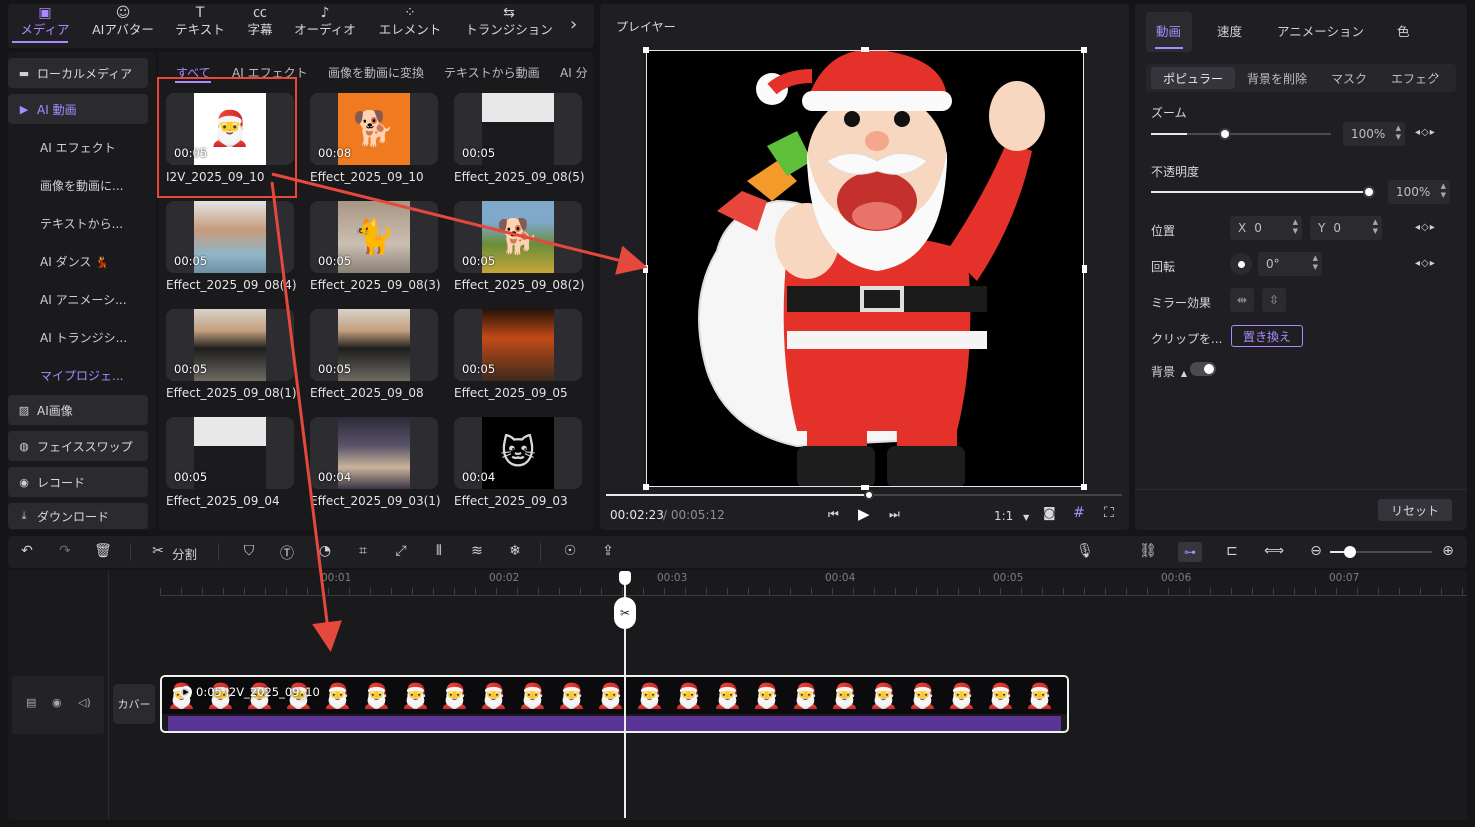 The width and height of the screenshot is (1475, 827). Describe the element at coordinates (78, 482) in the screenshot. I see `sidebar-item-record: ◉ レコード` at that location.